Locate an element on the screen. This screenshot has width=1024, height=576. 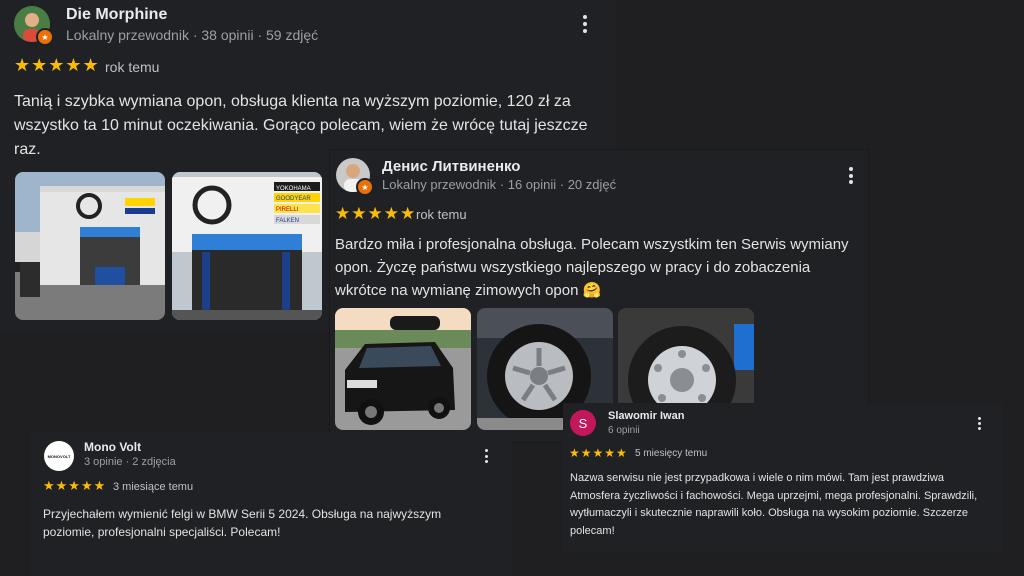
yokohama-sign: YOKOHAMA is located at coordinates (293, 189).